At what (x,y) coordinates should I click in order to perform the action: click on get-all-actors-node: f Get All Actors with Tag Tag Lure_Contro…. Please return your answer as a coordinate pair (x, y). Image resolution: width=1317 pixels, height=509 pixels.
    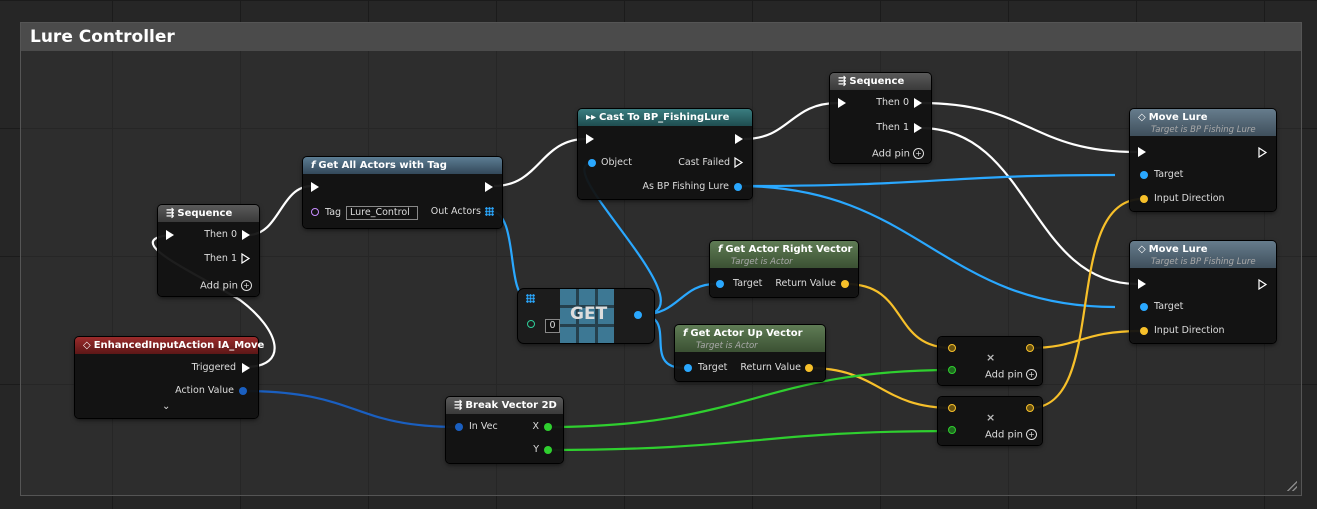
    Looking at the image, I should click on (402, 192).